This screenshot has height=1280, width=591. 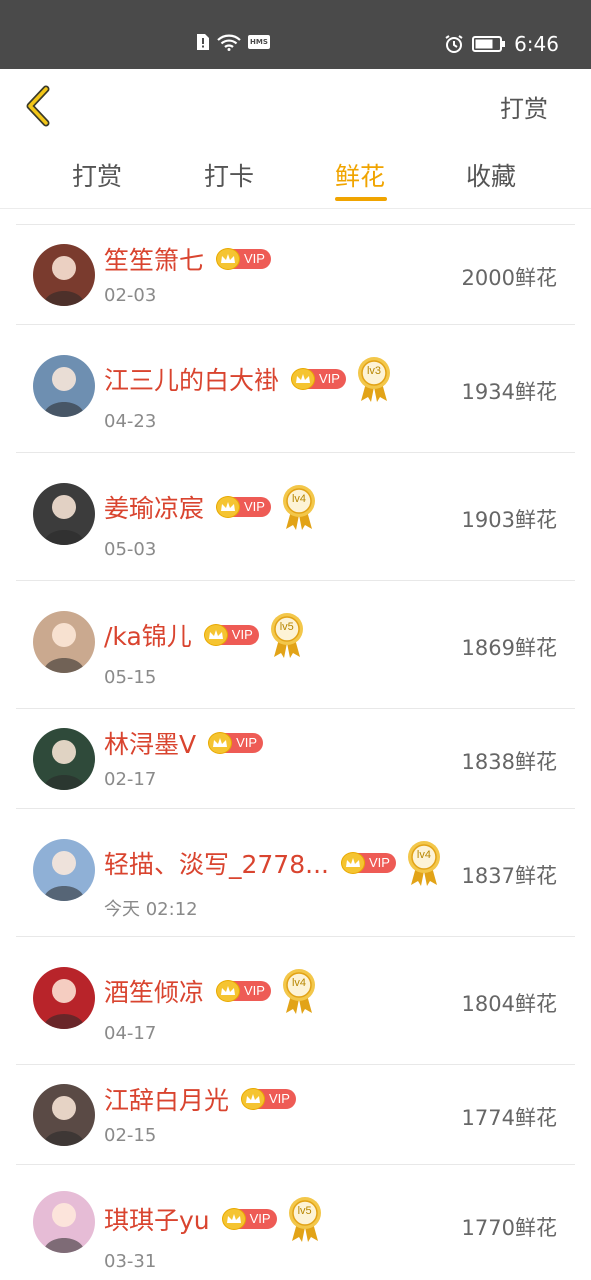 I want to click on name-line: 江辞白月光 VIP, so click(x=200, y=1099).